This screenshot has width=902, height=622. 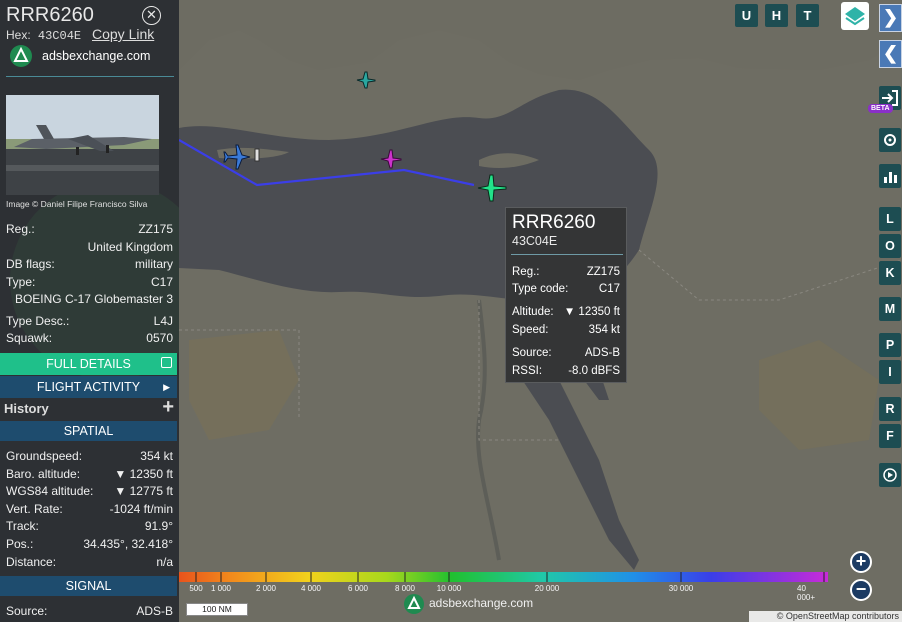 I want to click on groundspeed-label: Groundspeed:, so click(x=44, y=456).